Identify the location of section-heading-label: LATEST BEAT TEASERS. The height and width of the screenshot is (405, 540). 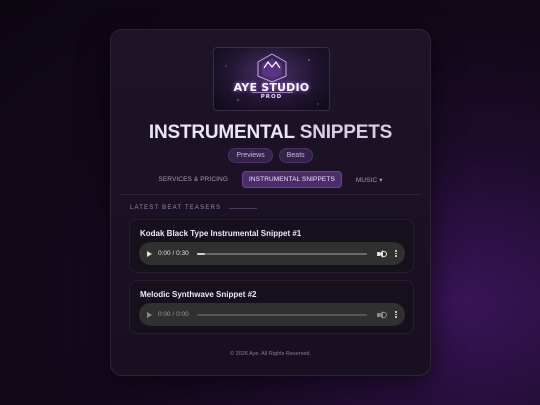
(176, 208).